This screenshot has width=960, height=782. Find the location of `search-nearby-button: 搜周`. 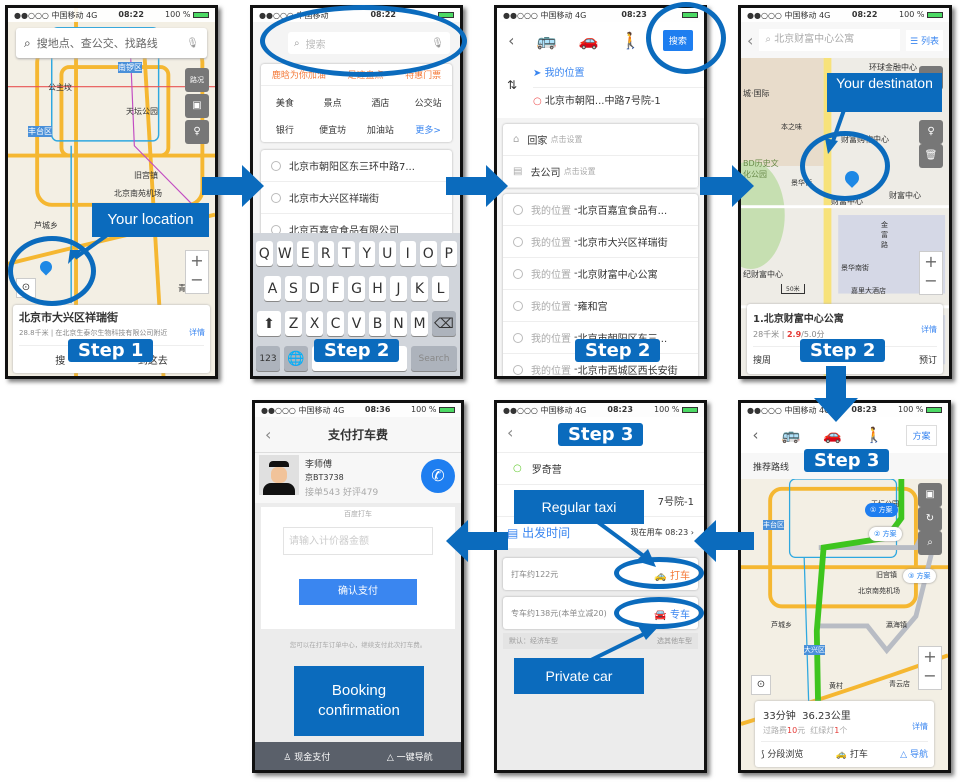

search-nearby-button: 搜周 is located at coordinates (762, 359).